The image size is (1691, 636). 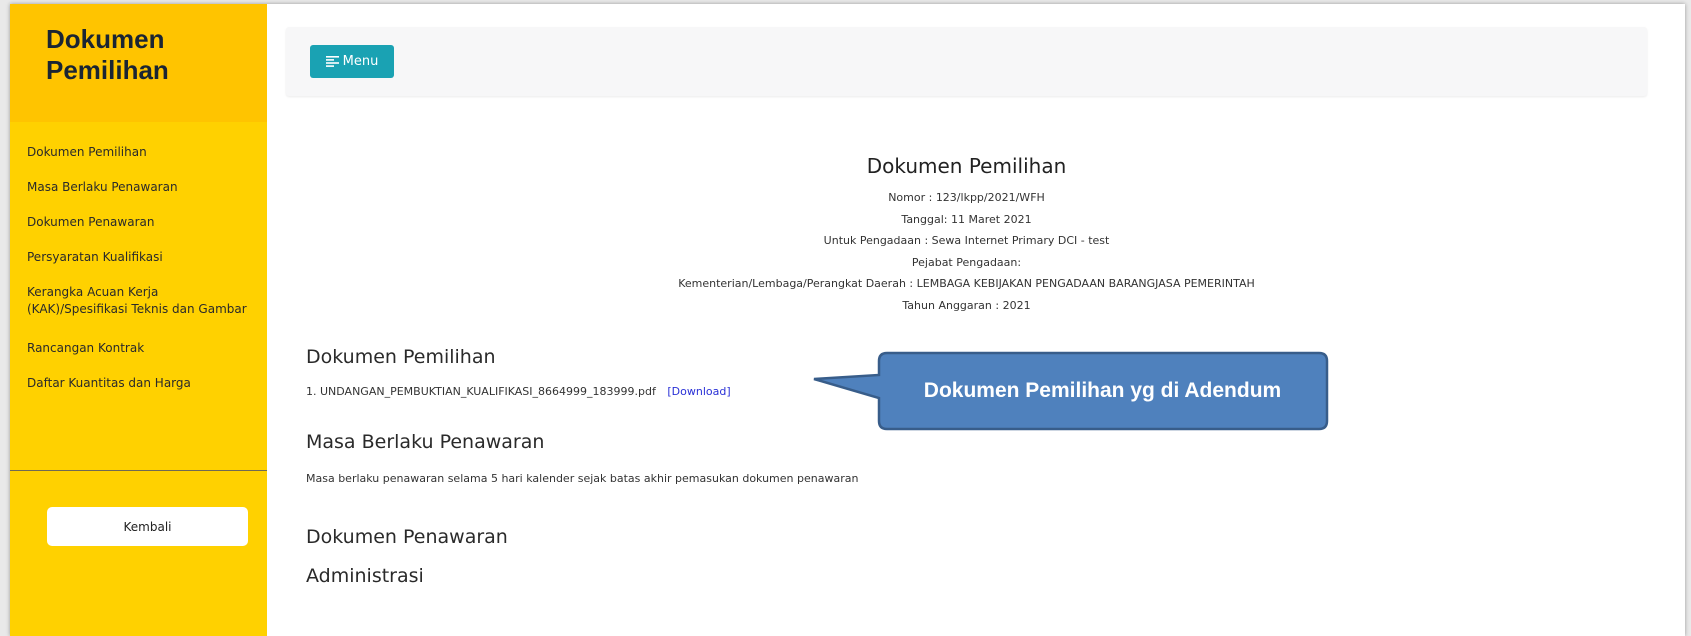 What do you see at coordinates (1102, 390) in the screenshot?
I see `callout-label: Dokumen Pemilihan yg di Adendum` at bounding box center [1102, 390].